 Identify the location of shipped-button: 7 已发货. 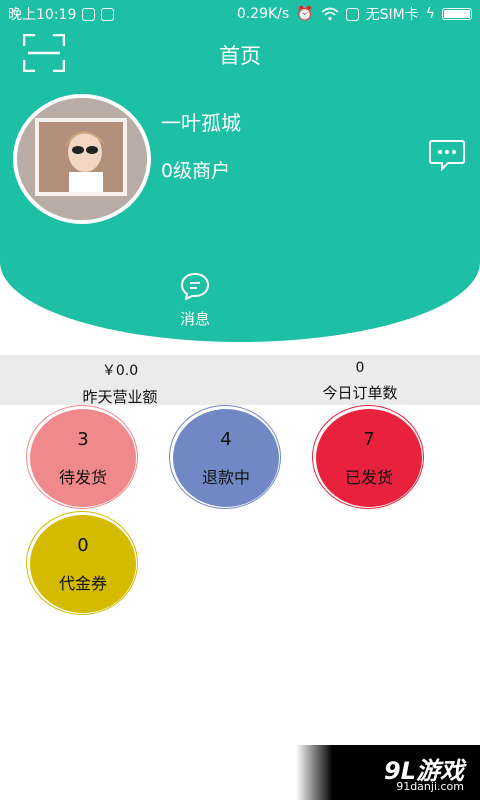
(369, 458).